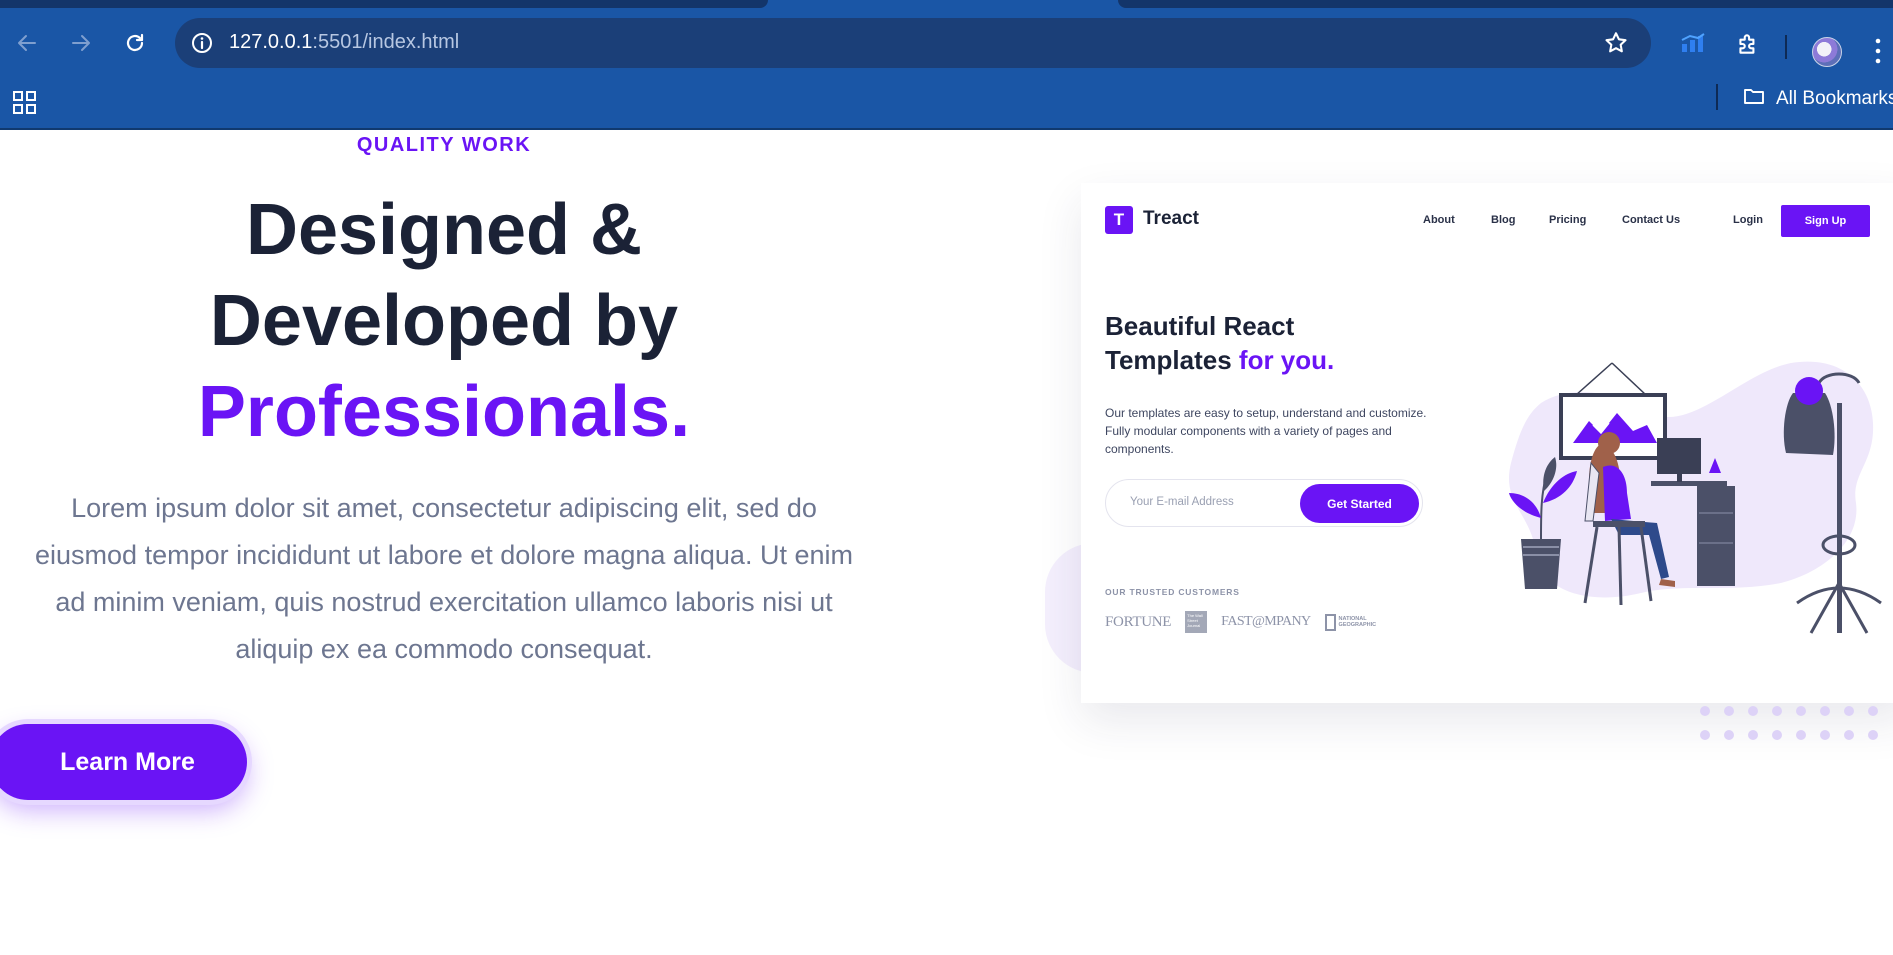  I want to click on url-host: 127.0.0.1, so click(271, 42).